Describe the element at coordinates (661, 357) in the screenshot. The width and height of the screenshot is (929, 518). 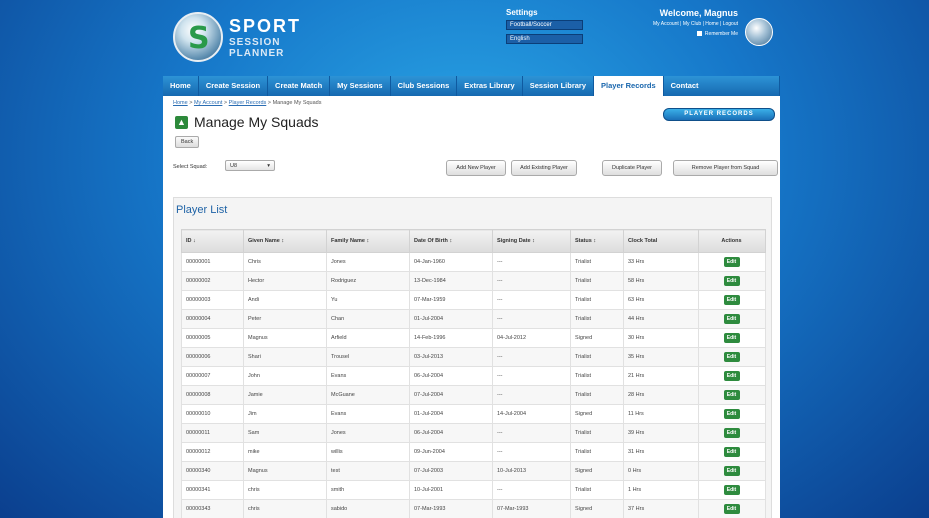
I see `clock-total-cell: 35 Hrs` at that location.